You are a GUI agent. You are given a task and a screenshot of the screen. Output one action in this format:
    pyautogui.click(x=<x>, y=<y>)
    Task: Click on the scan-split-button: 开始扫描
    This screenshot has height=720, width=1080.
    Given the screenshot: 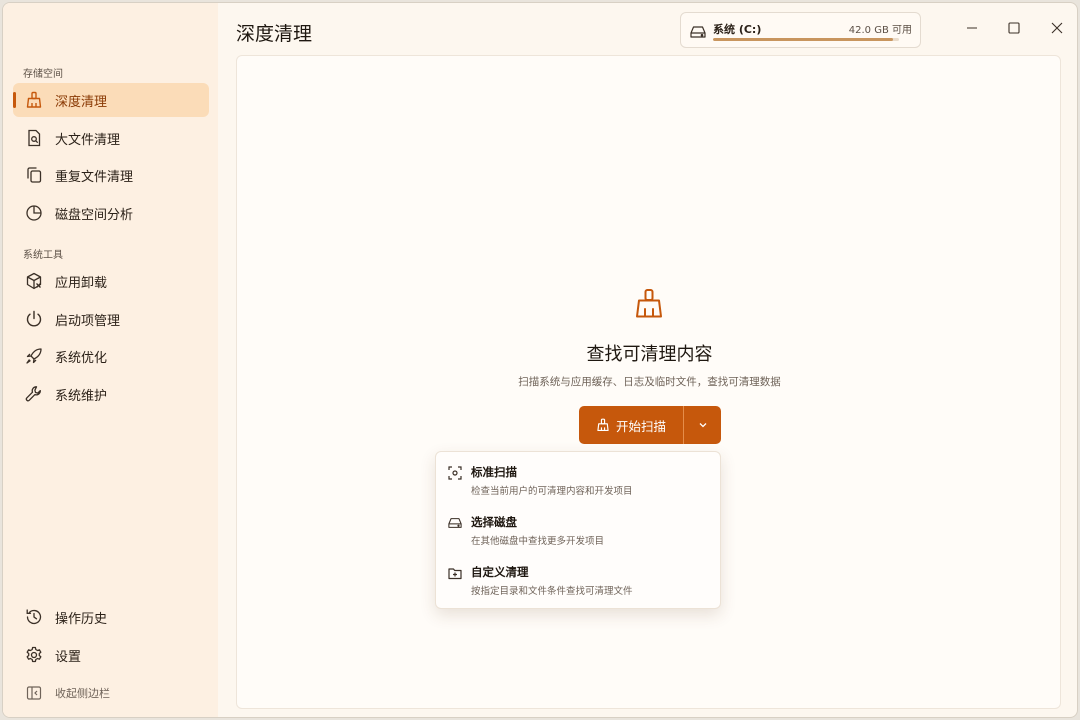 What is the action you would take?
    pyautogui.click(x=650, y=425)
    